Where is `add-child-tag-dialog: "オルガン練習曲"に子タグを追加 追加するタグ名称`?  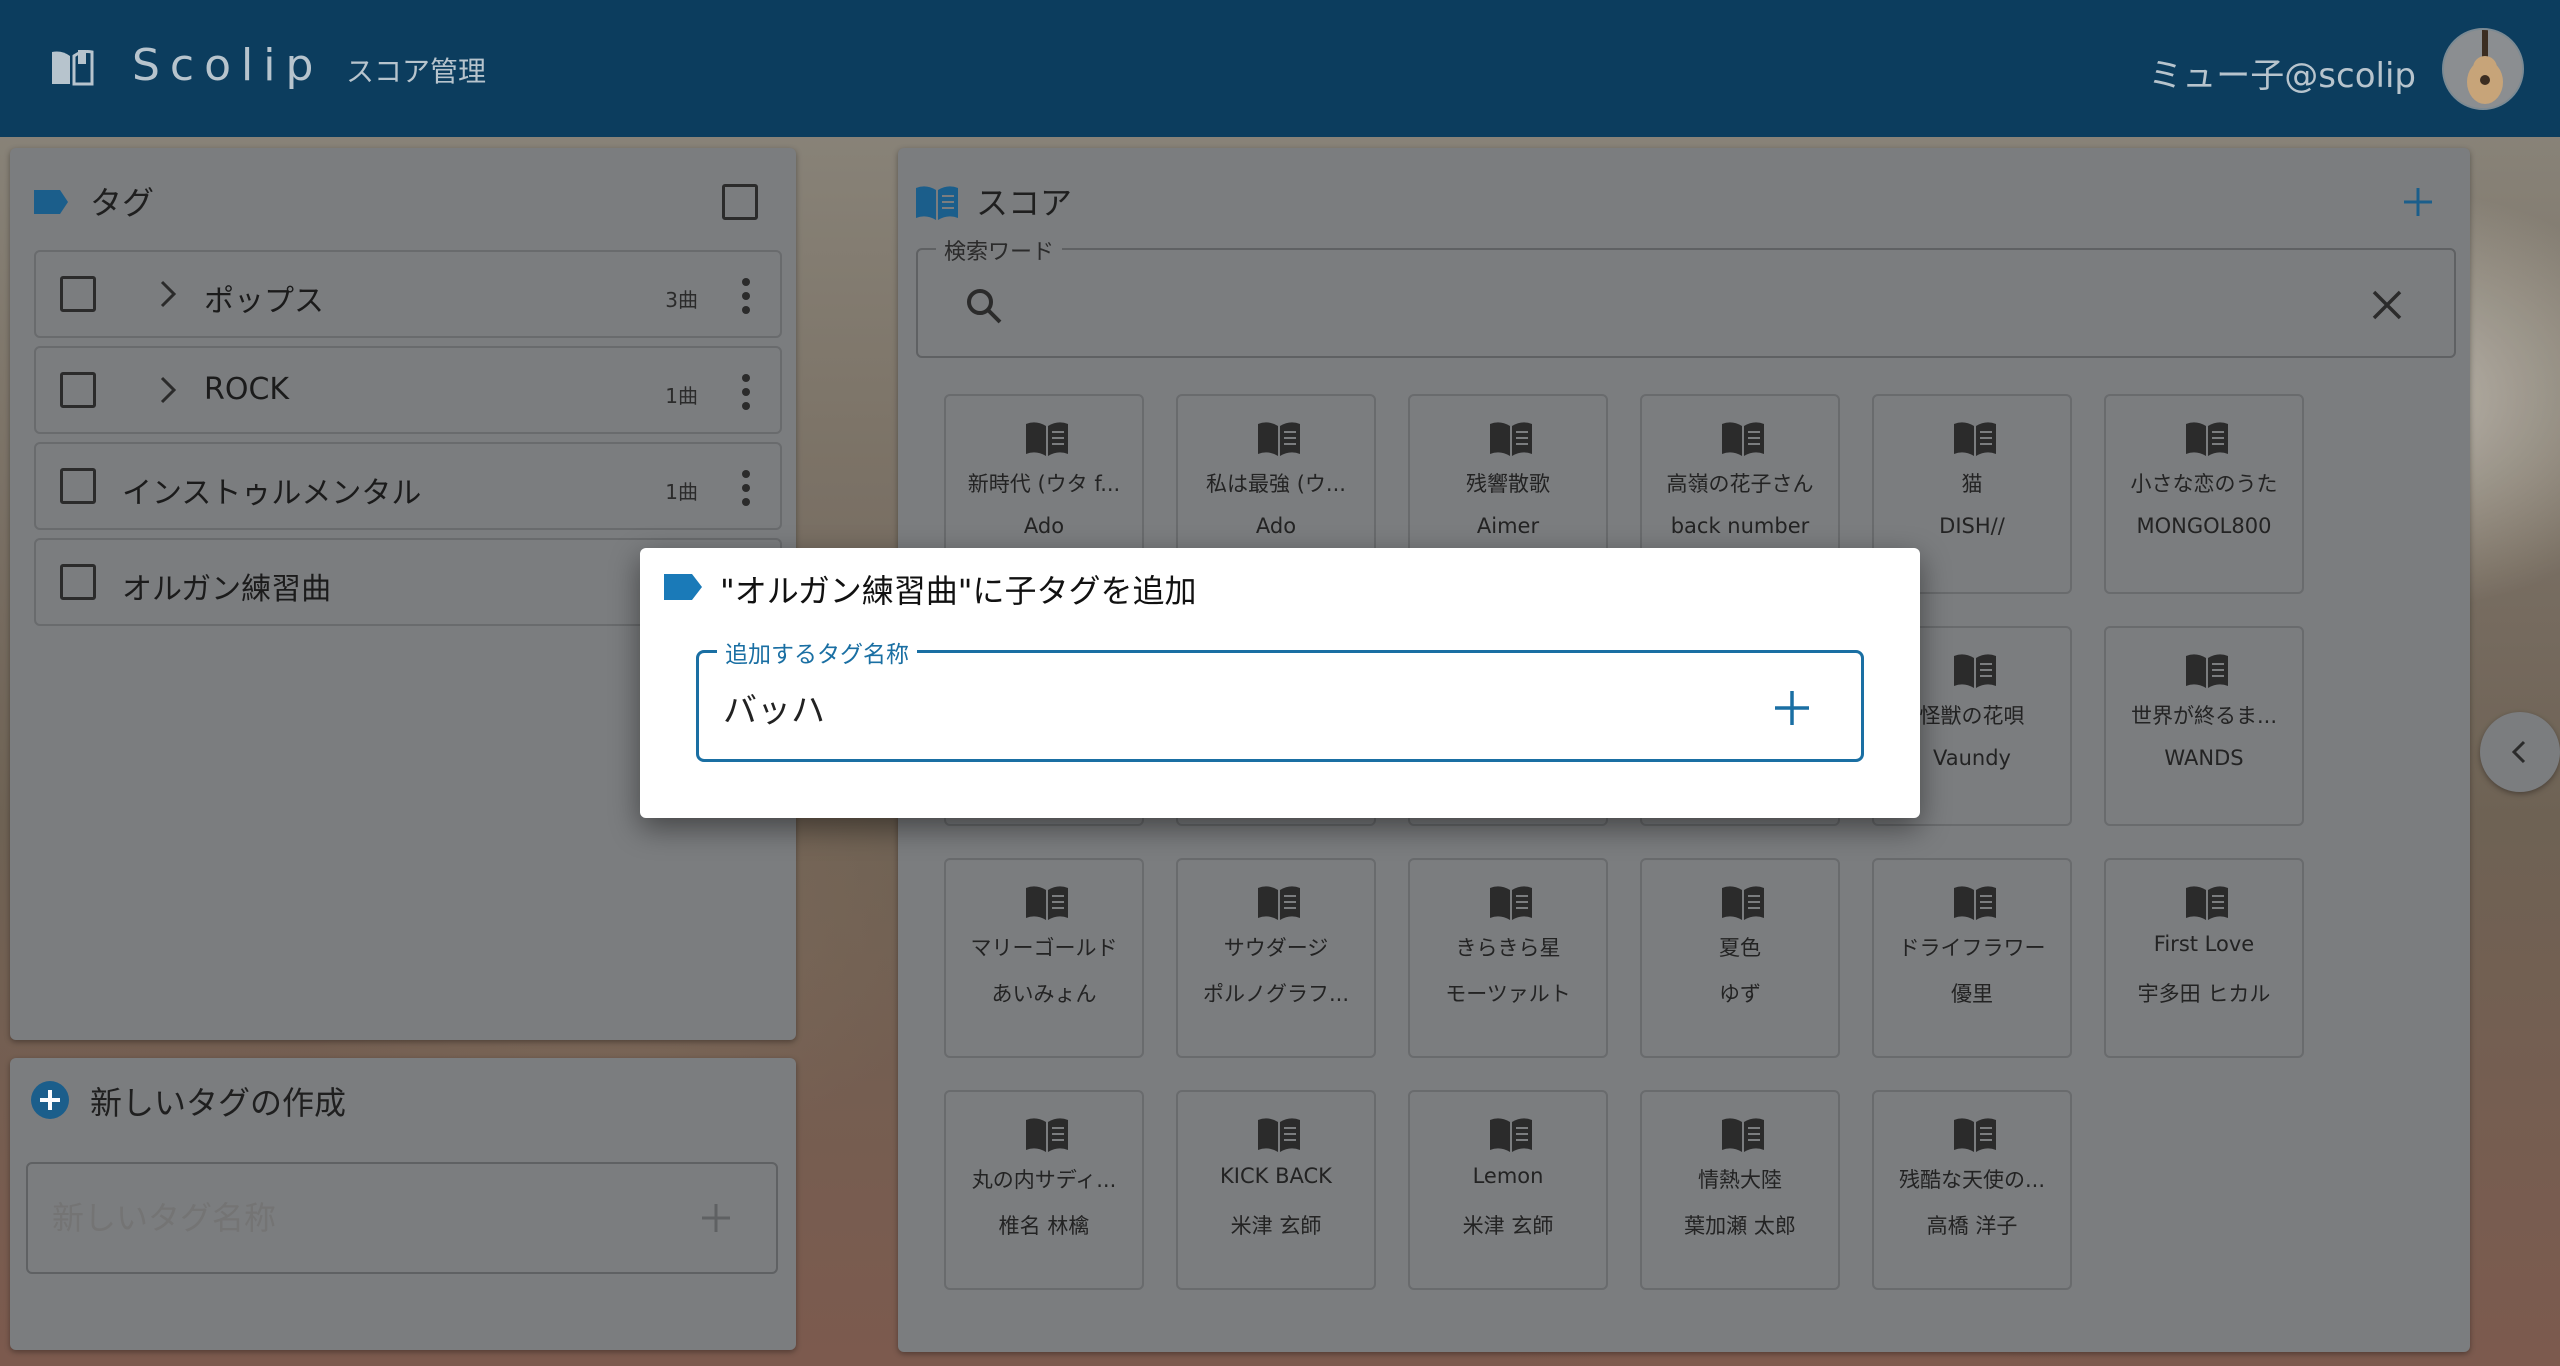
add-child-tag-dialog: "オルガン練習曲"に子タグを追加 追加するタグ名称 is located at coordinates (1280, 683).